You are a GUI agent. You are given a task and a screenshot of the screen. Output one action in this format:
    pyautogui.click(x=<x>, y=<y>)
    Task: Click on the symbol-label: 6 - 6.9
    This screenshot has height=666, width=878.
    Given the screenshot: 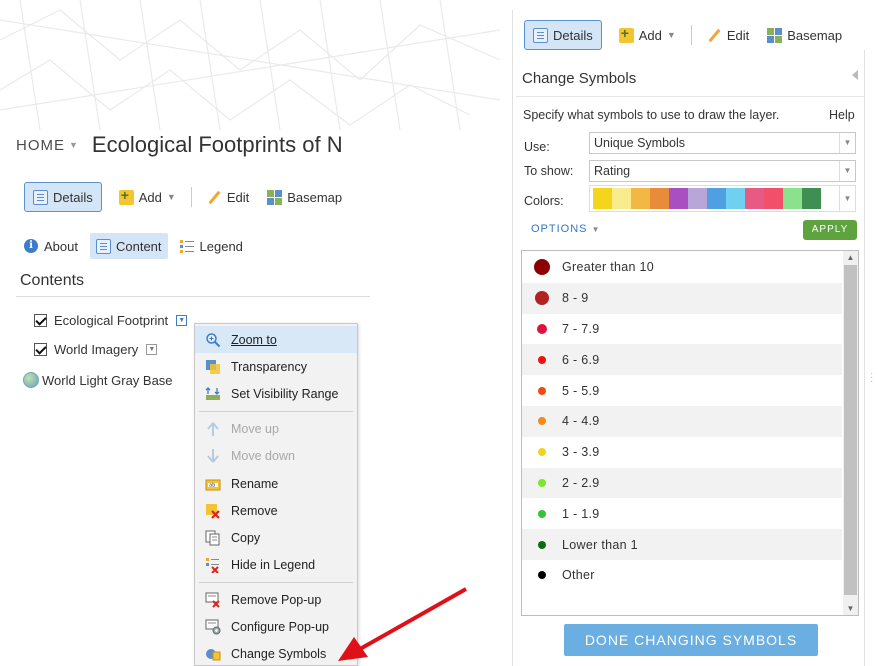 What is the action you would take?
    pyautogui.click(x=581, y=359)
    